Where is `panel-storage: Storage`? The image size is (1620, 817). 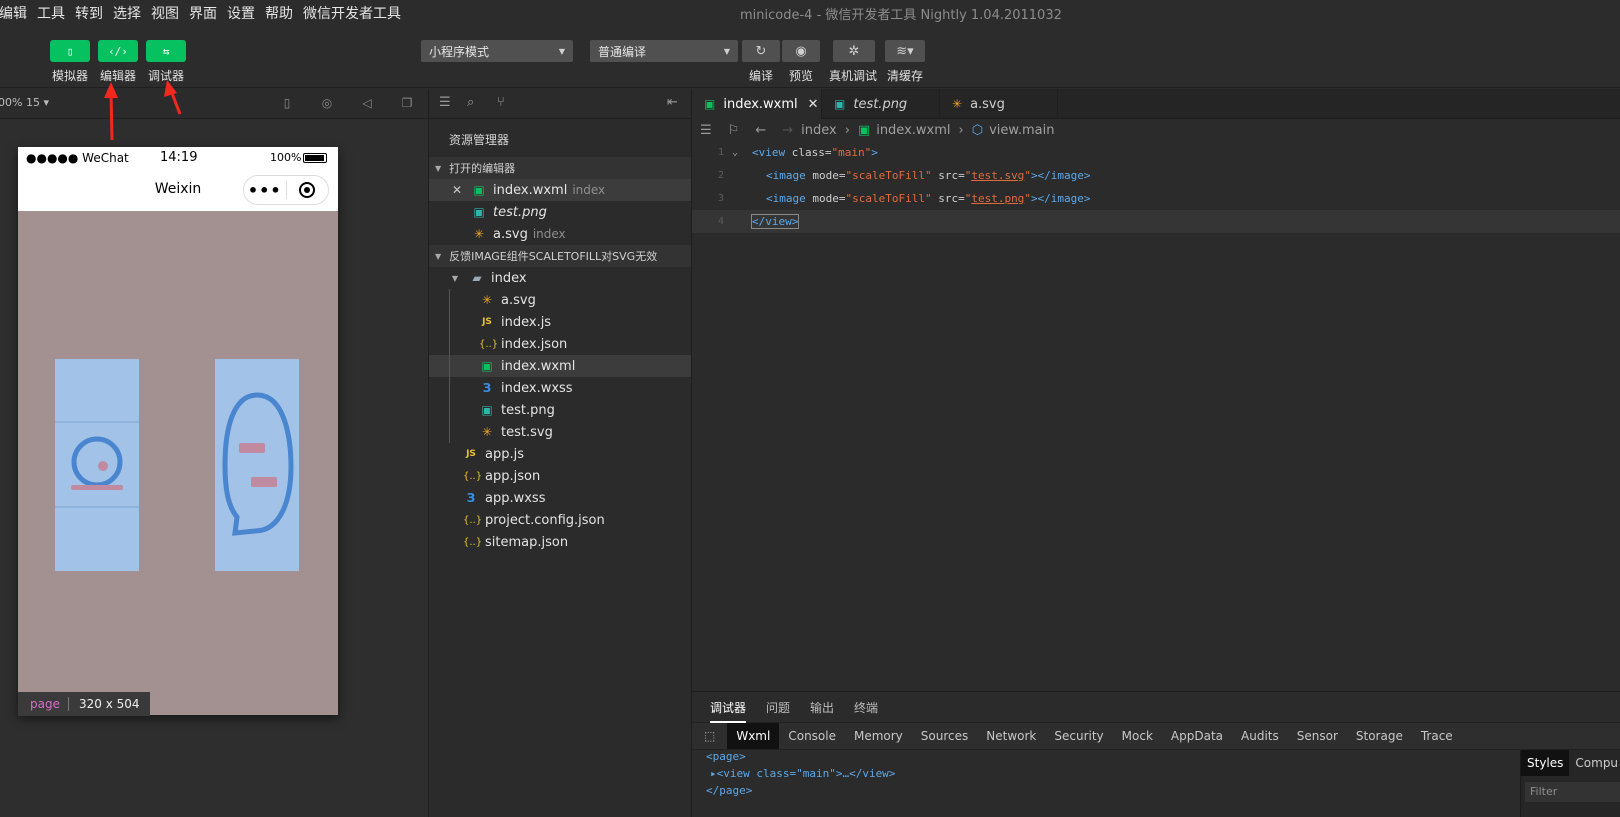
panel-storage: Storage is located at coordinates (1379, 736).